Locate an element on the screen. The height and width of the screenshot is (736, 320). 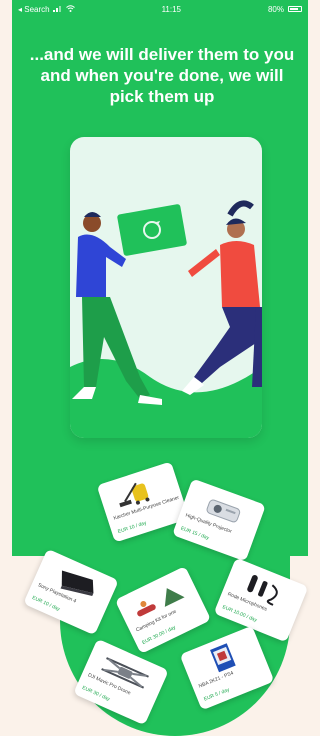
battery-icon is located at coordinates (294, 9).